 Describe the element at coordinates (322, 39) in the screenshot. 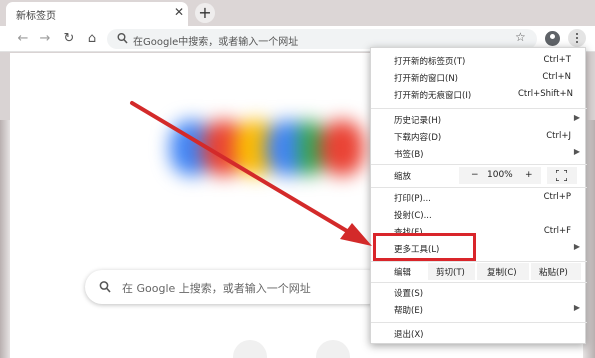

I see `omnibox: 在Google中搜索，或者输入一个网址` at that location.